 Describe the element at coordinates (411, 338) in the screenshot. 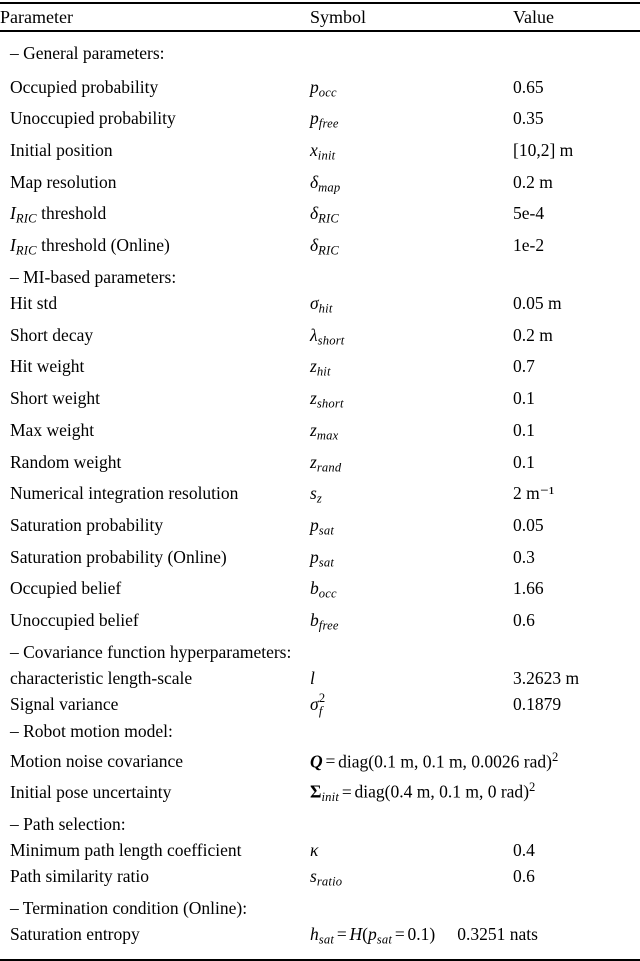

I see `symbol-cell: λshort` at that location.